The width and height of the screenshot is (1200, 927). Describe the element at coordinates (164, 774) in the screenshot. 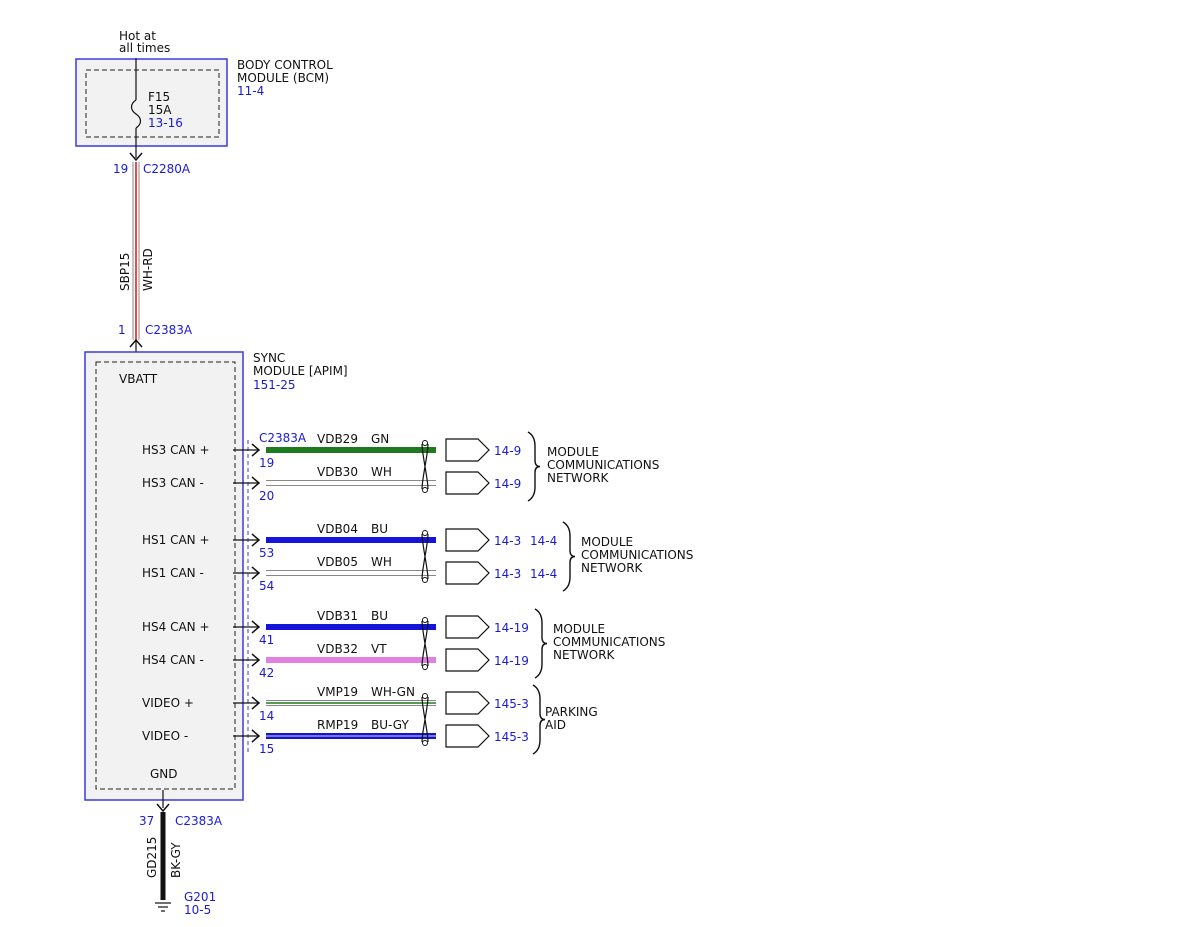

I see `gnd-label: GND` at that location.